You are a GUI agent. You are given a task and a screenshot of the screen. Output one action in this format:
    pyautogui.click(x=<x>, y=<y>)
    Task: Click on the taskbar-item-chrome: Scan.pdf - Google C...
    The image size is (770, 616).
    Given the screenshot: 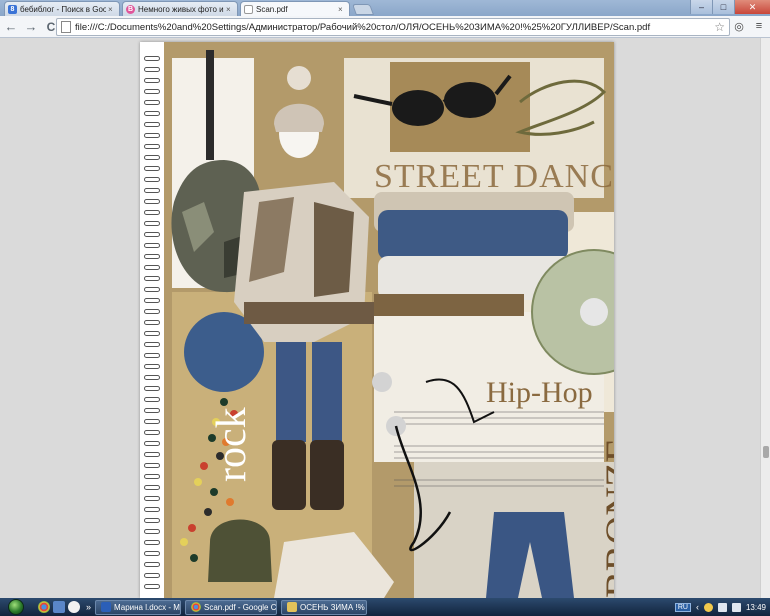 What is the action you would take?
    pyautogui.click(x=231, y=607)
    